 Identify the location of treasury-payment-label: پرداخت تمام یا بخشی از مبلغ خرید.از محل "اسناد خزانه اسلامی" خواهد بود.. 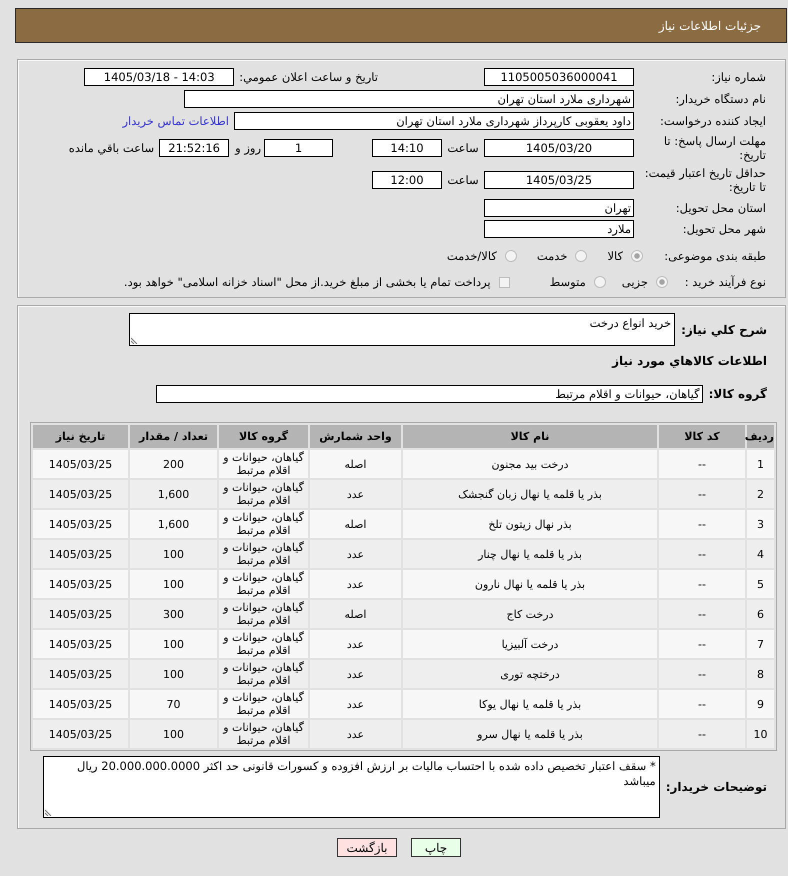
(307, 282).